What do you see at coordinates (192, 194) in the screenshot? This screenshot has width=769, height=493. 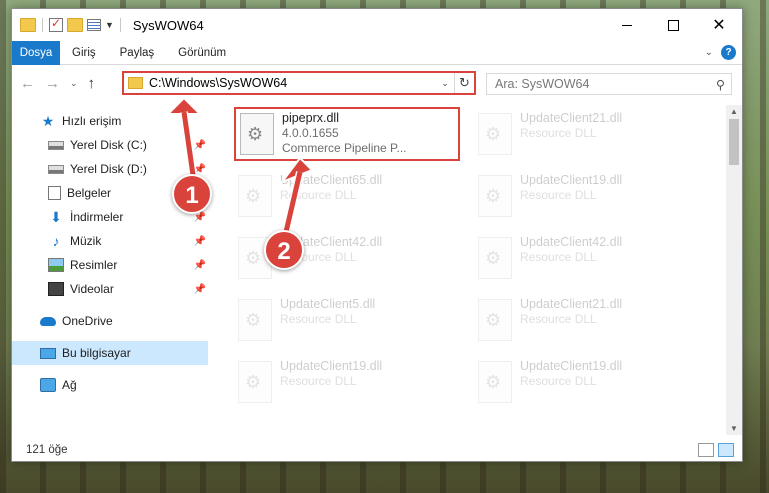 I see `step-badge-1: 1` at bounding box center [192, 194].